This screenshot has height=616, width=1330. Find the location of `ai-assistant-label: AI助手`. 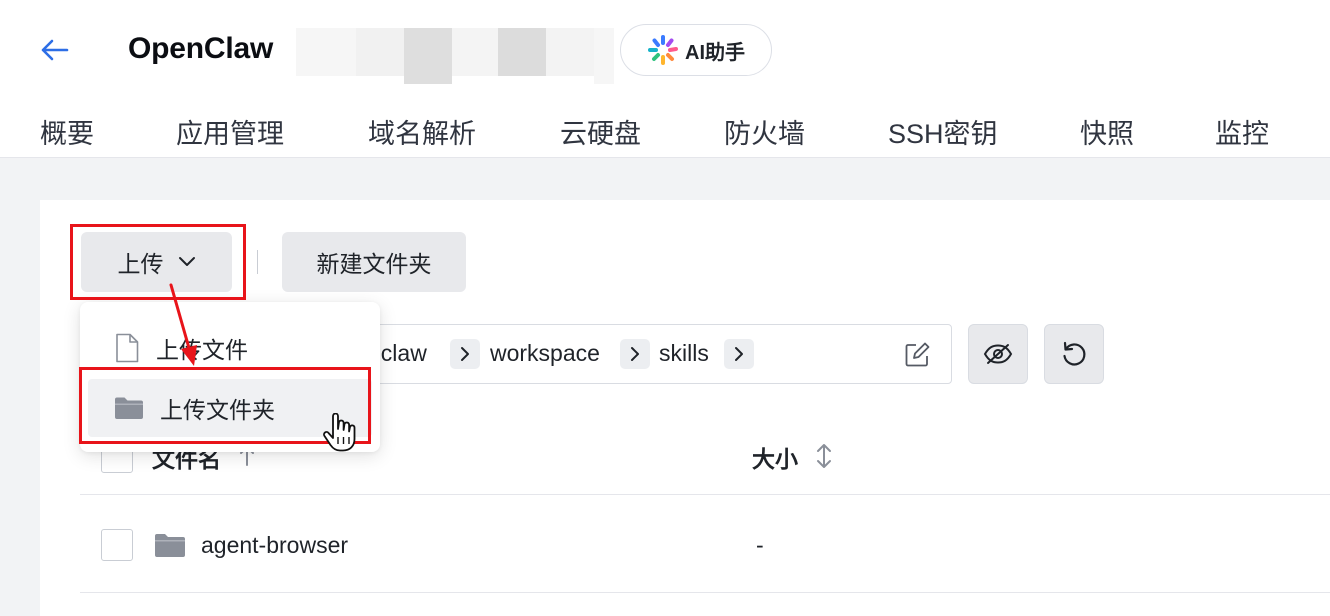

ai-assistant-label: AI助手 is located at coordinates (715, 52).